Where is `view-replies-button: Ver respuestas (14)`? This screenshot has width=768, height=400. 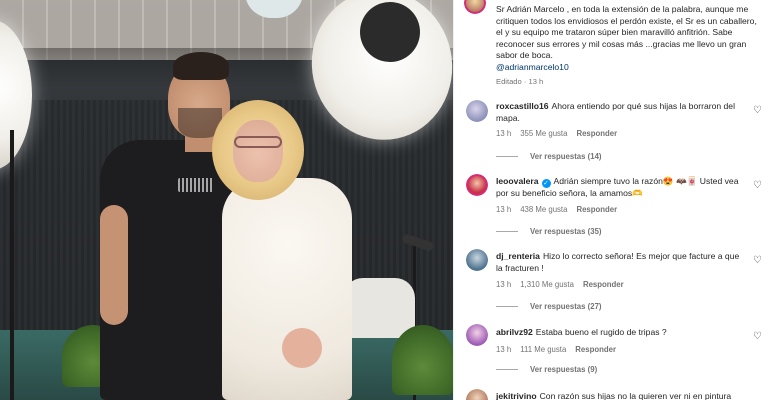 view-replies-button: Ver respuestas (14) is located at coordinates (549, 156).